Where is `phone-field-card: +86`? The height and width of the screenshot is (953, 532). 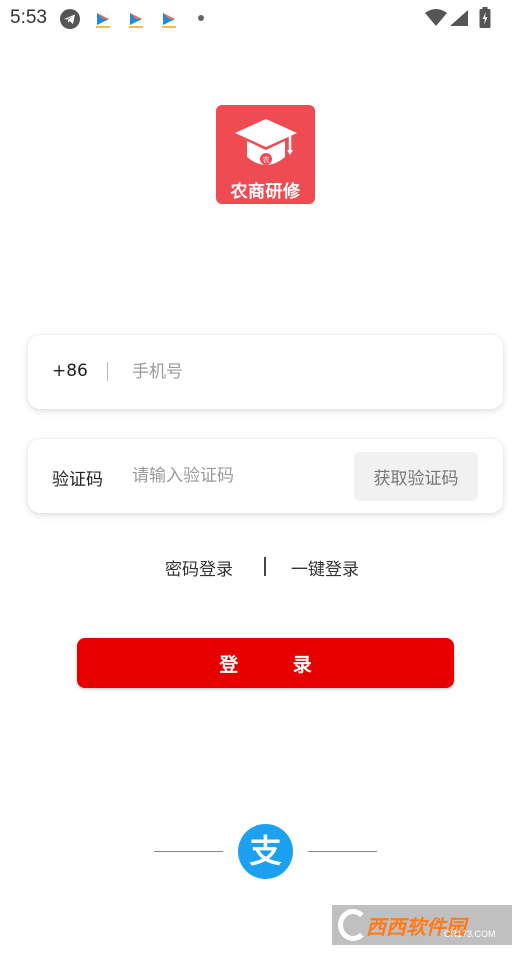
phone-field-card: +86 is located at coordinates (265, 372).